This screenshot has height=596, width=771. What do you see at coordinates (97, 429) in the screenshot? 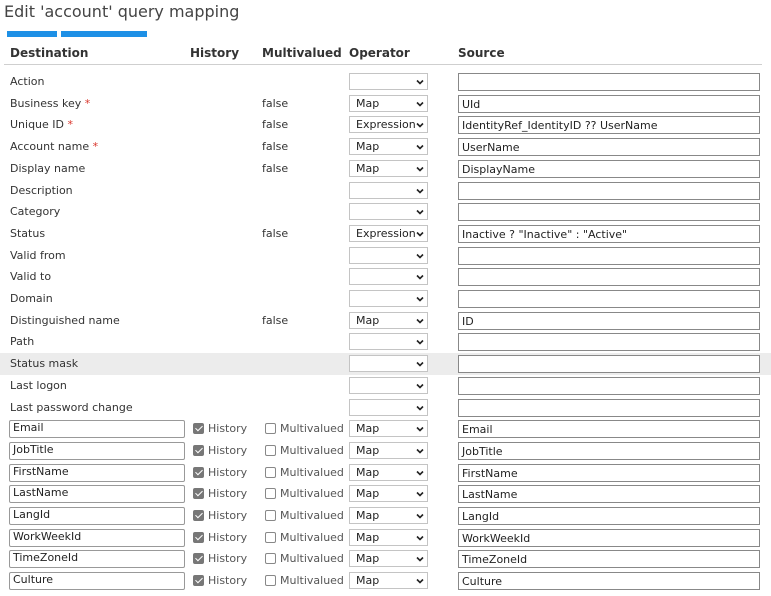
I see `destination-input: Email` at bounding box center [97, 429].